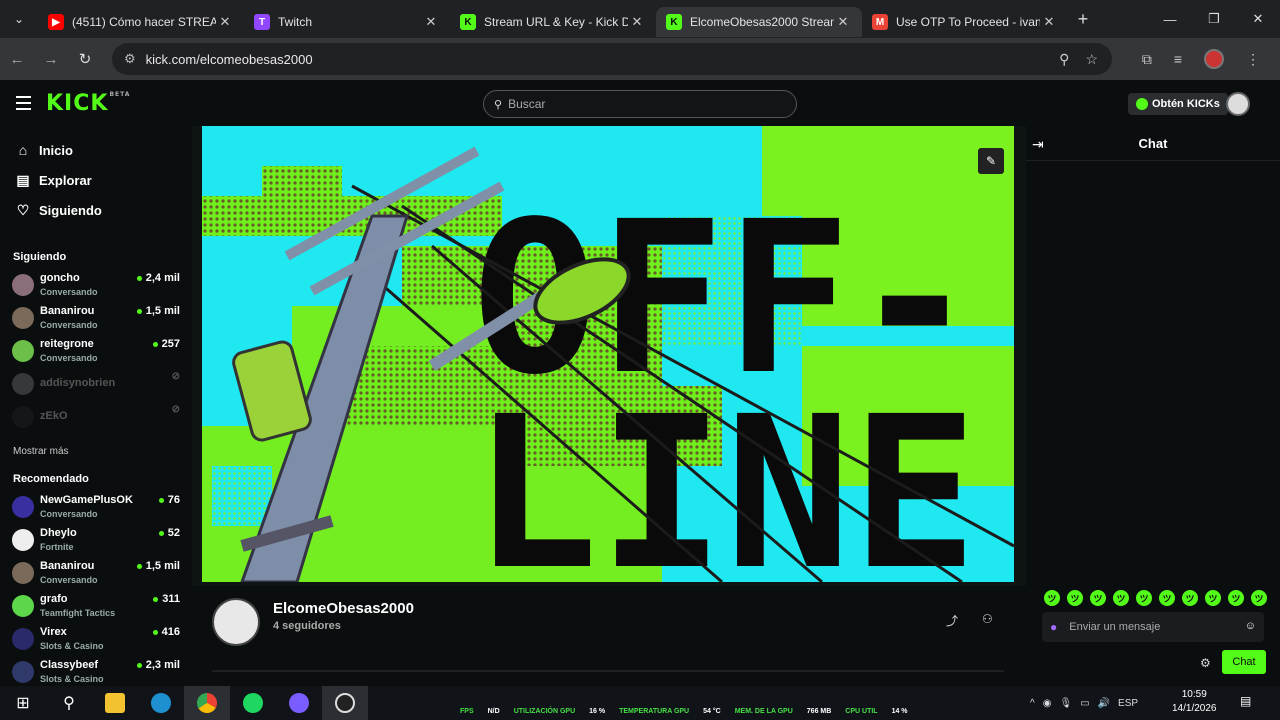 The height and width of the screenshot is (720, 1280). What do you see at coordinates (17, 59) in the screenshot?
I see `back-icon: ←` at bounding box center [17, 59].